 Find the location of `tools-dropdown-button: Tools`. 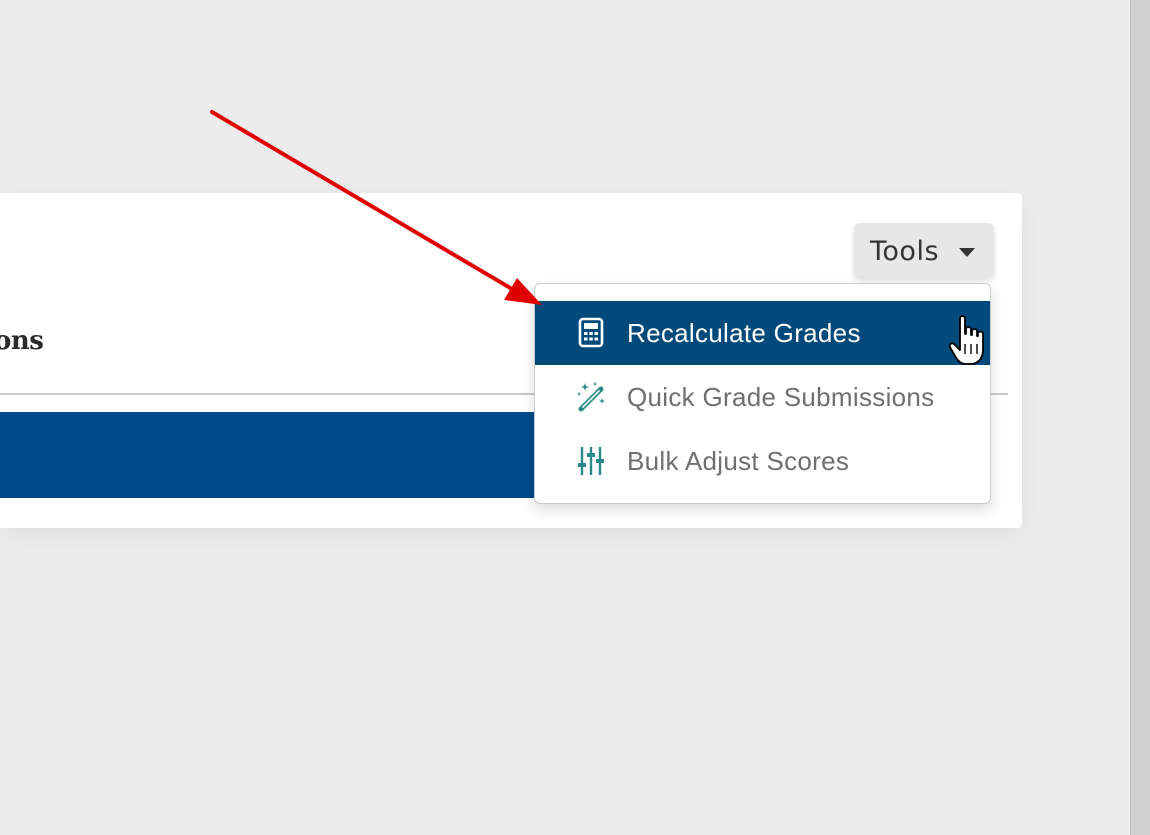

tools-dropdown-button: Tools is located at coordinates (924, 251).